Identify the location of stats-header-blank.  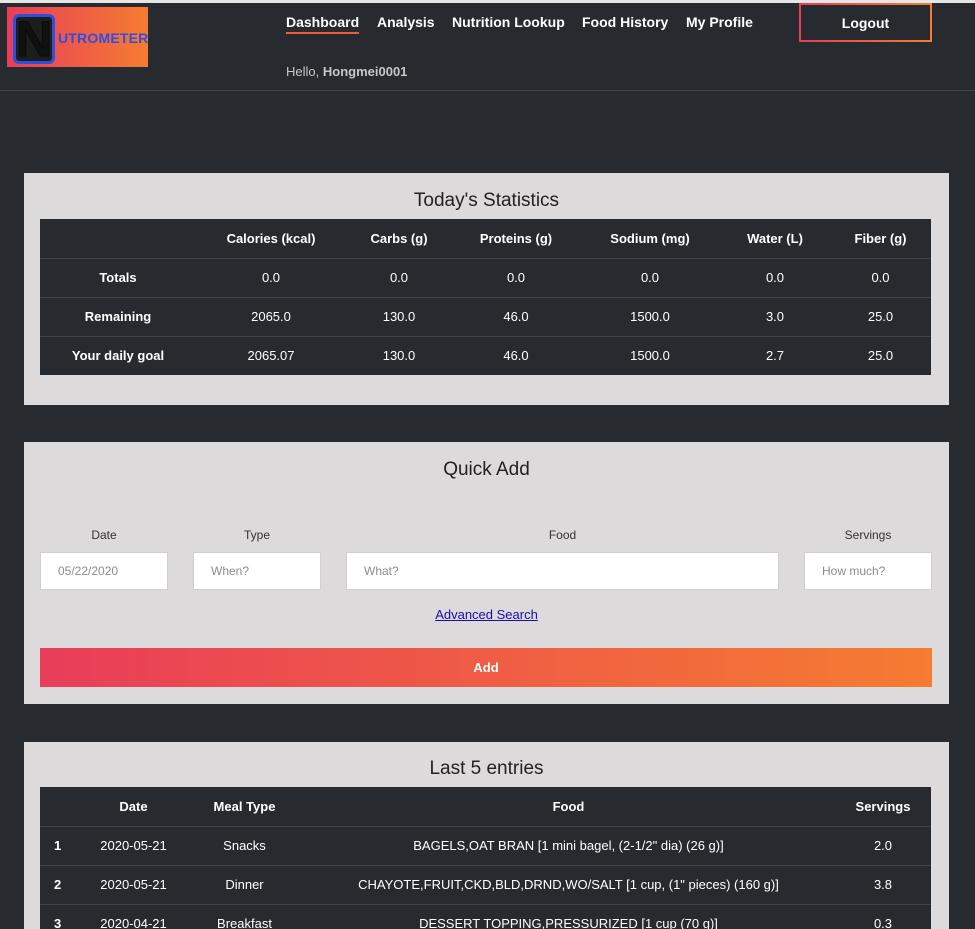
(118, 239).